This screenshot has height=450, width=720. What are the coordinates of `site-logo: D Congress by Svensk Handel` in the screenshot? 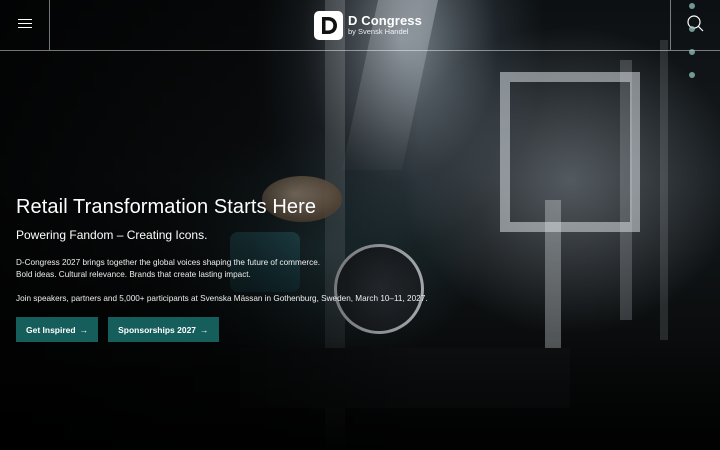 It's located at (368, 25).